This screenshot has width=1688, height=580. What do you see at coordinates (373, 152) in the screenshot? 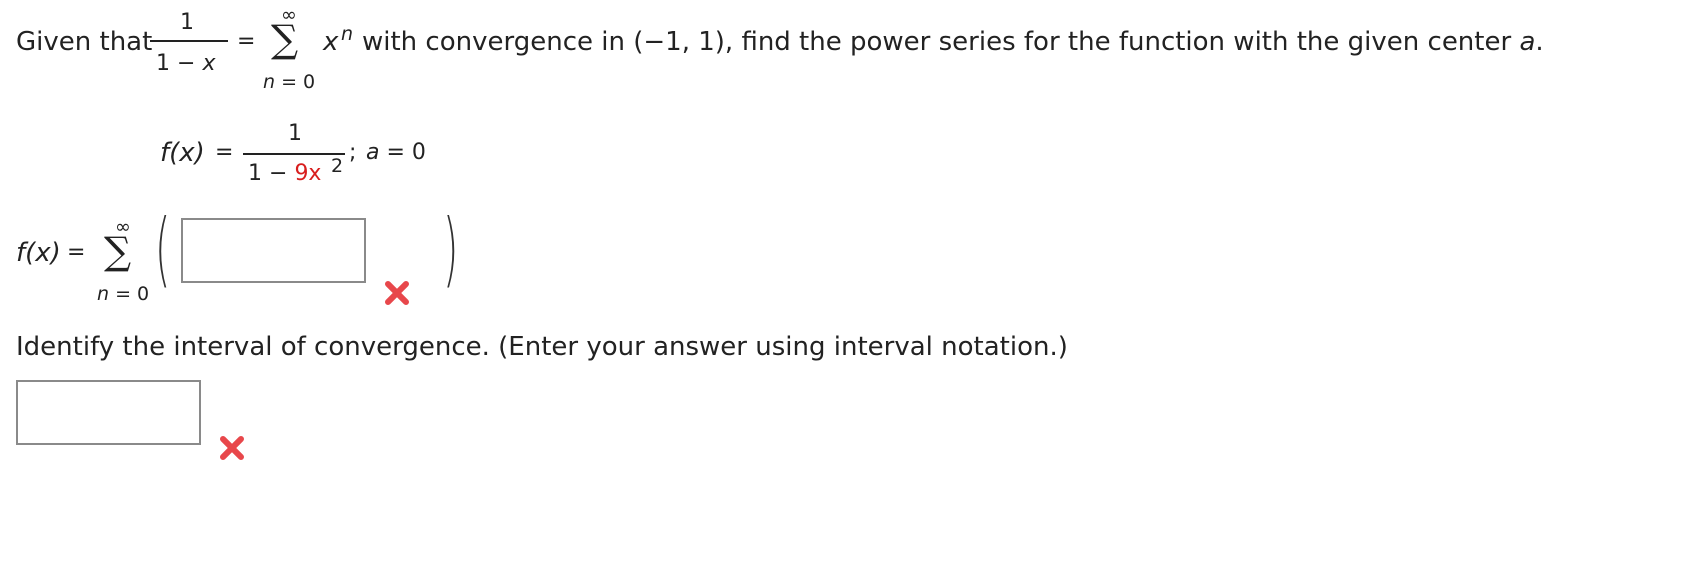
I see `function-center-variable: a` at bounding box center [373, 152].